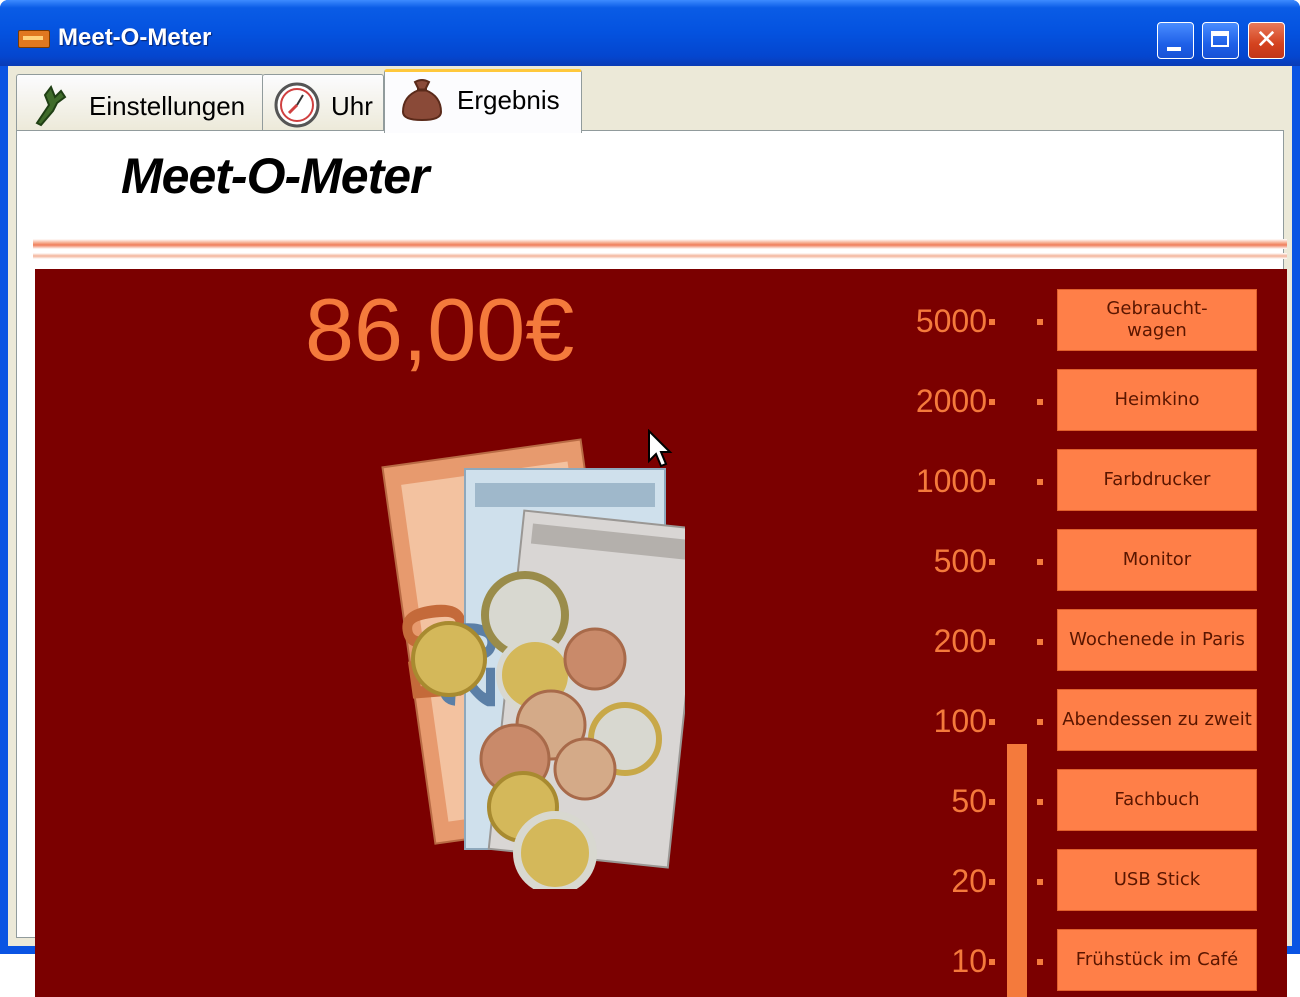 The height and width of the screenshot is (997, 1300). I want to click on tab-uhr: Uhr, so click(323, 103).